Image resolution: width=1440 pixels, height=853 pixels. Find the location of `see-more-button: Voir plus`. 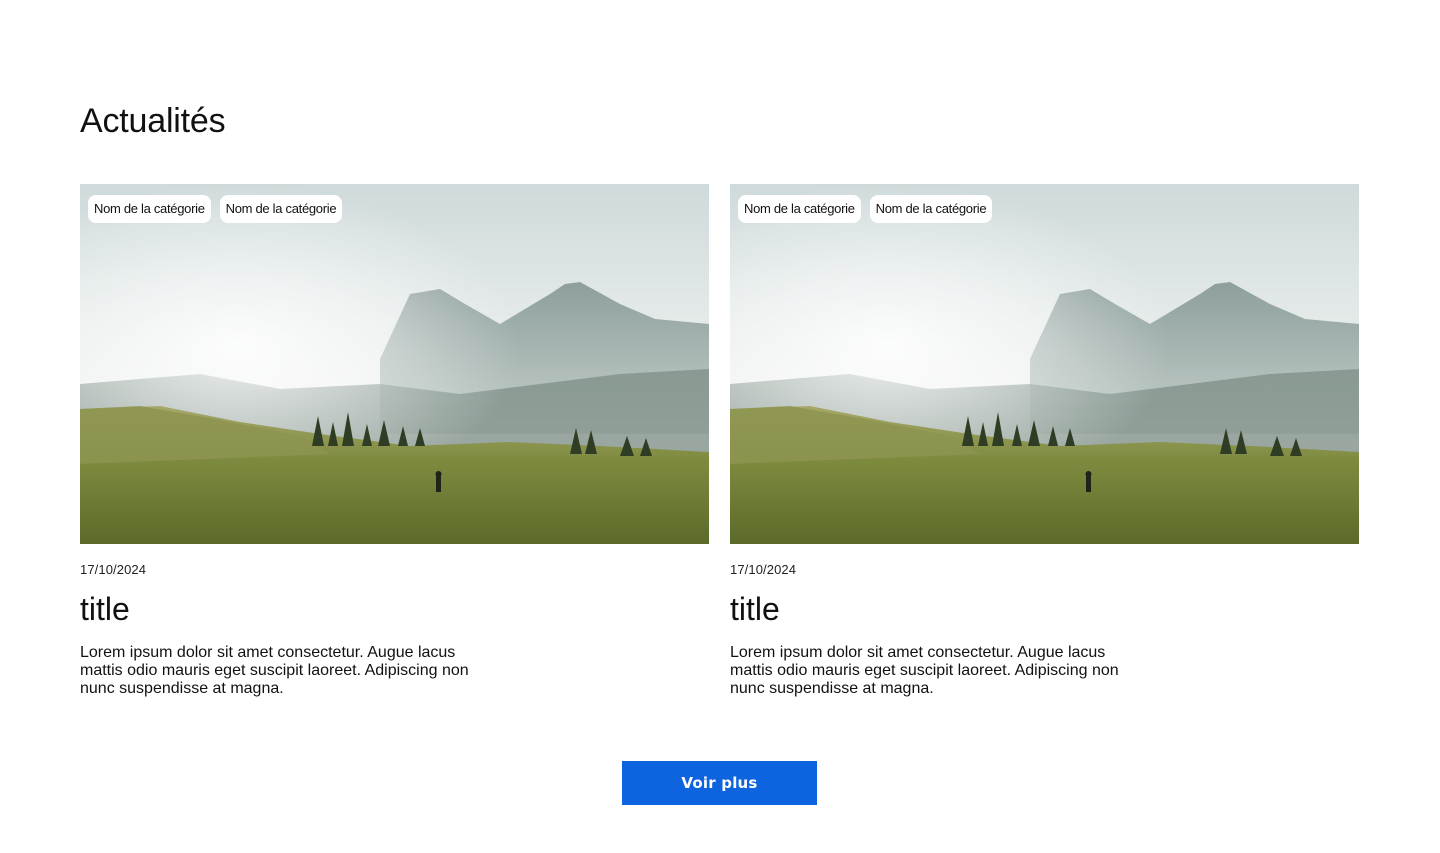

see-more-button: Voir plus is located at coordinates (719, 783).